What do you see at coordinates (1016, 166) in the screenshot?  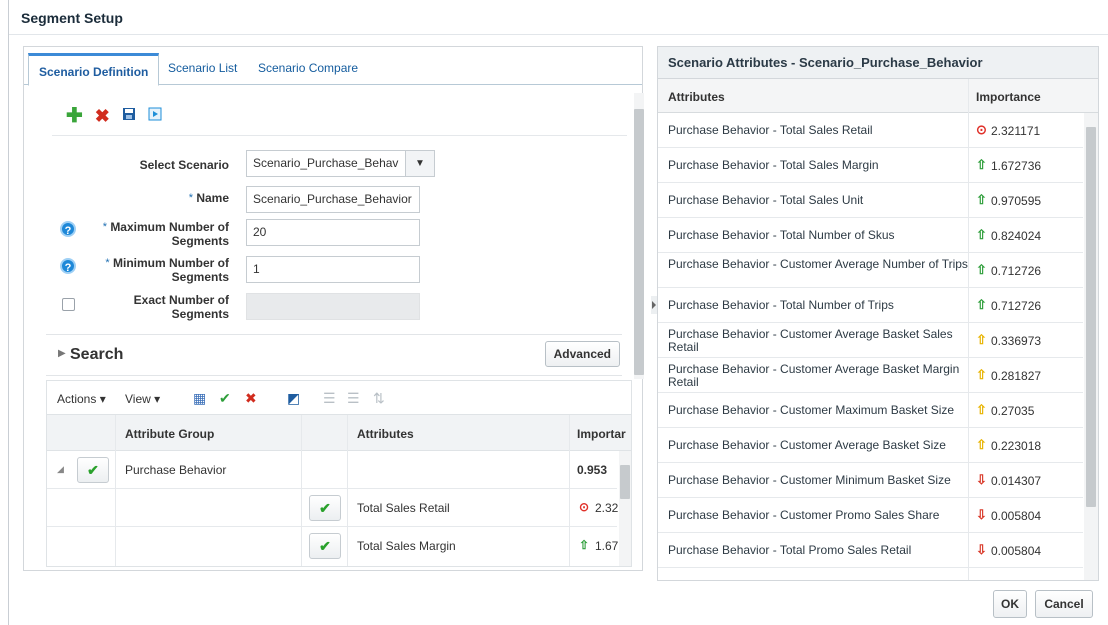 I see `importance-cell: 1.672736` at bounding box center [1016, 166].